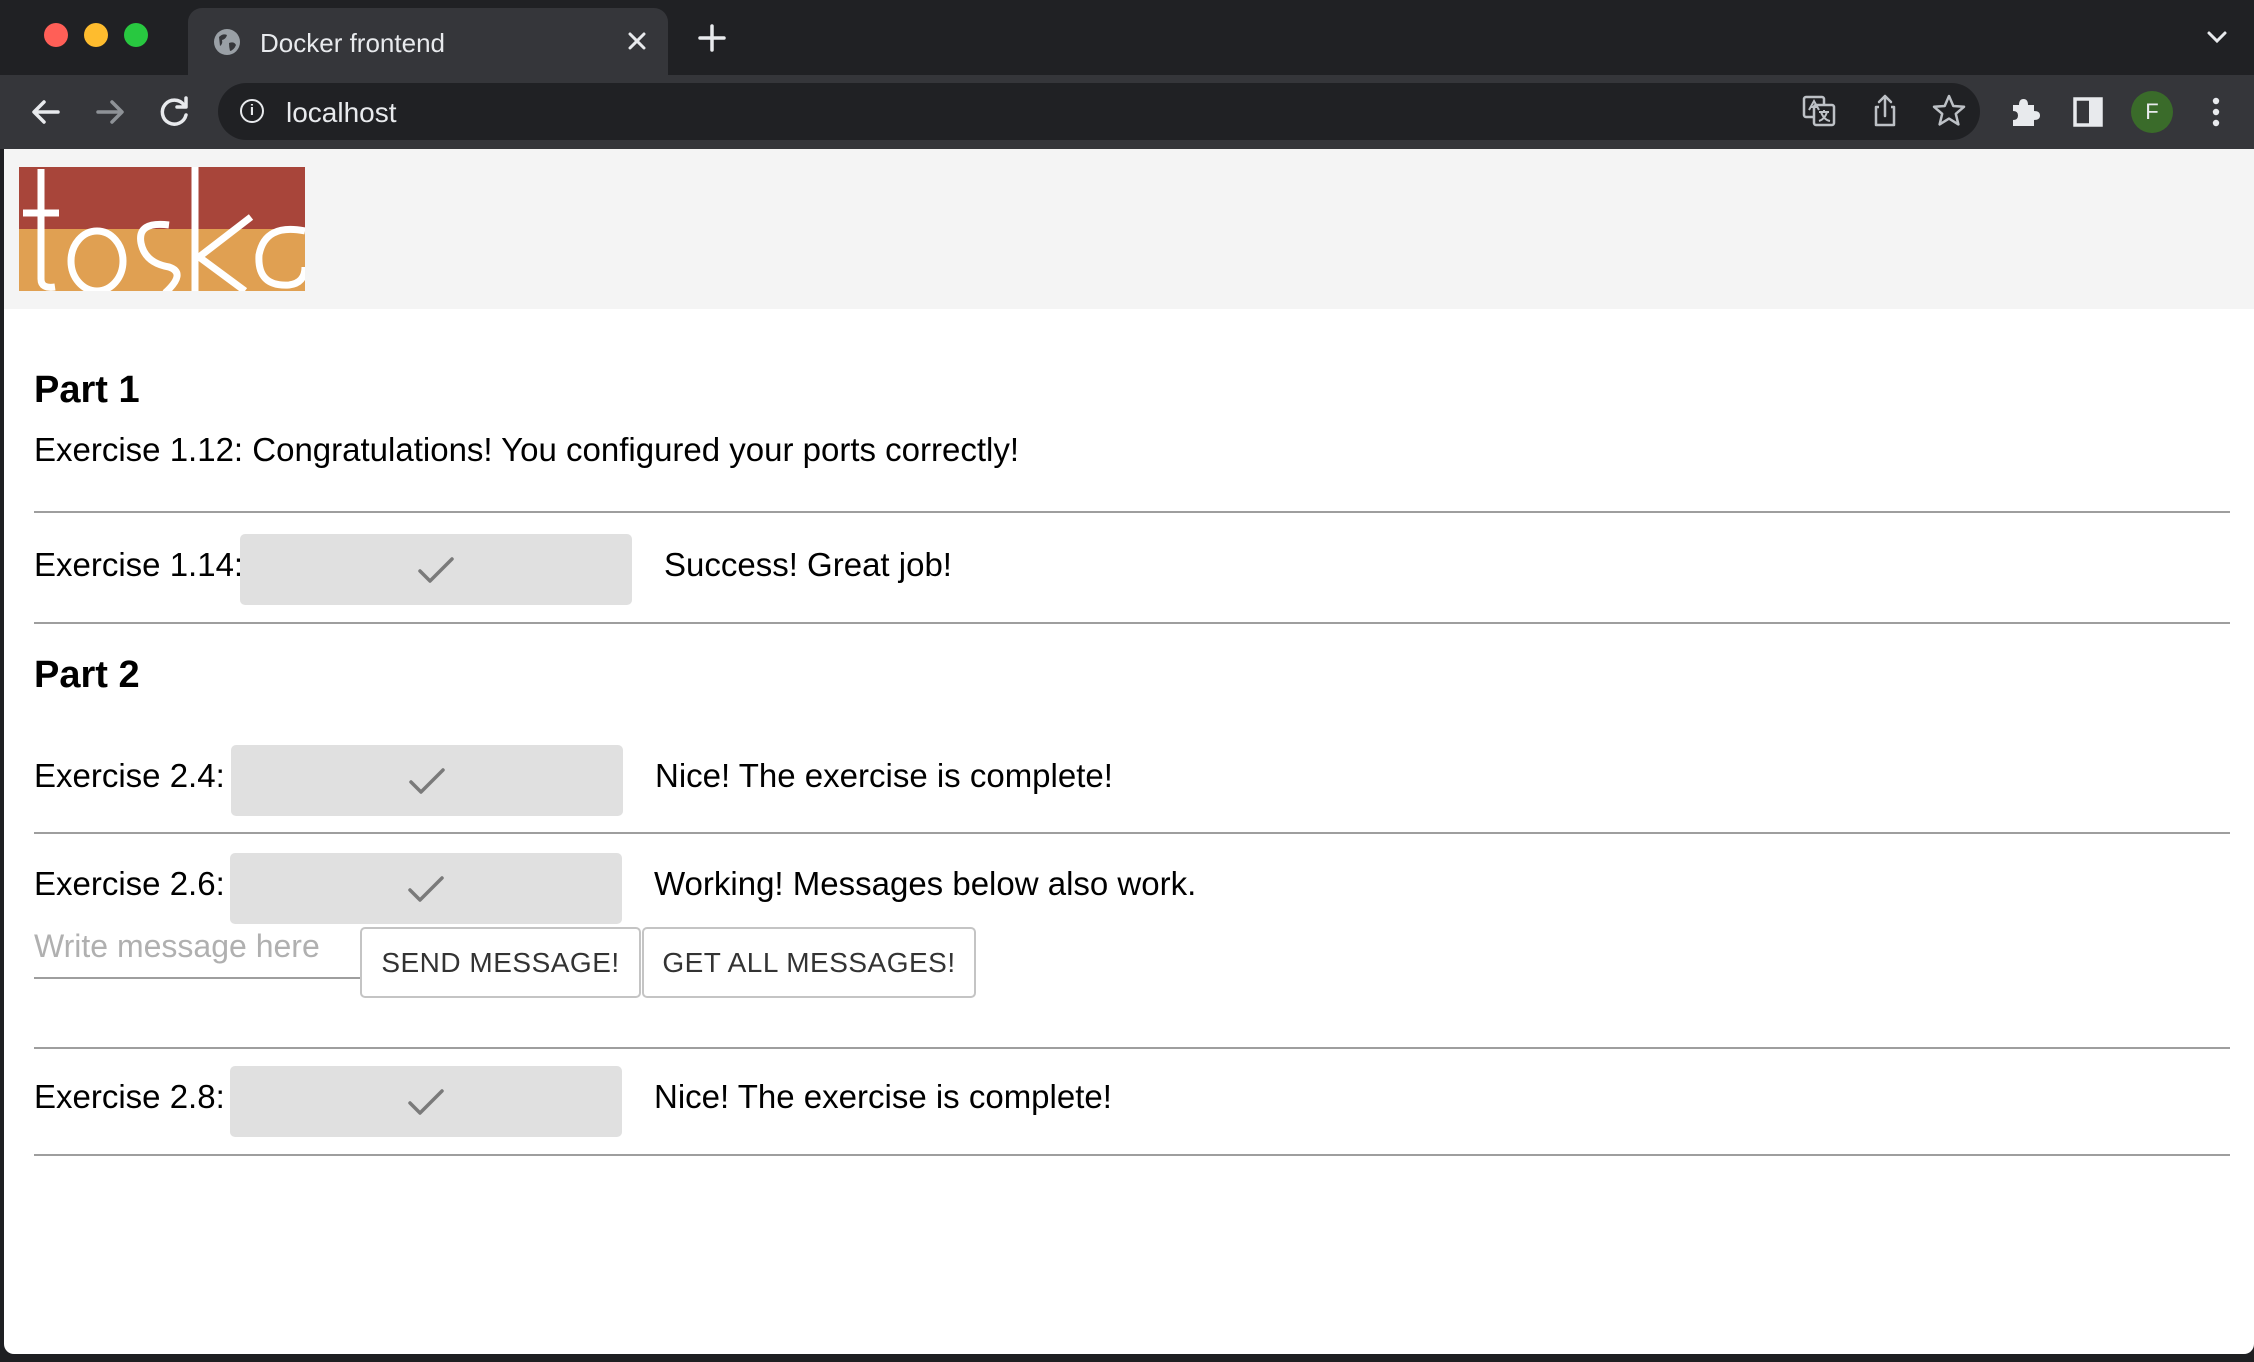 The image size is (2254, 1362). Describe the element at coordinates (500, 962) in the screenshot. I see `send-message-button: SEND MESSAGE!` at that location.